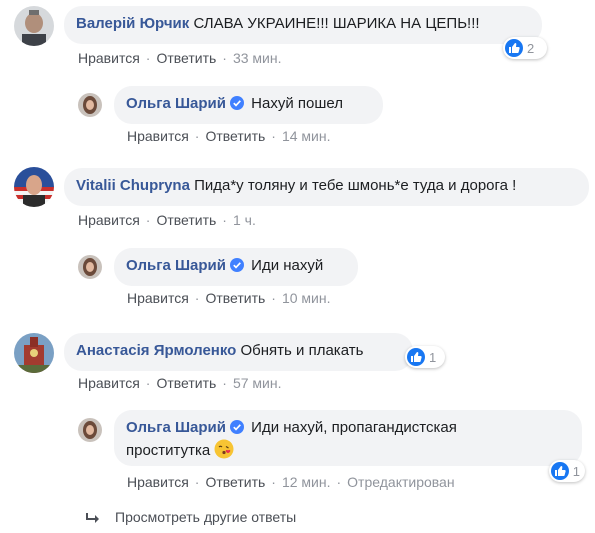  What do you see at coordinates (531, 48) in the screenshot?
I see `reaction-number: 2` at bounding box center [531, 48].